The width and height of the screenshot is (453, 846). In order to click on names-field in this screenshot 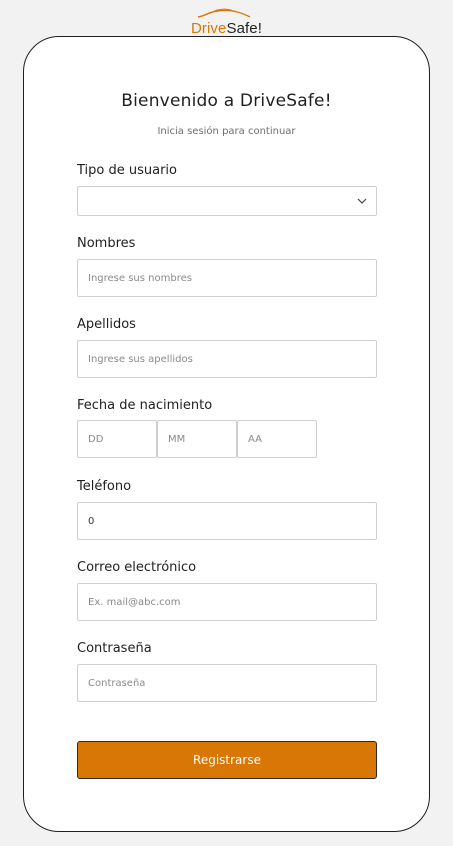, I will do `click(227, 278)`.